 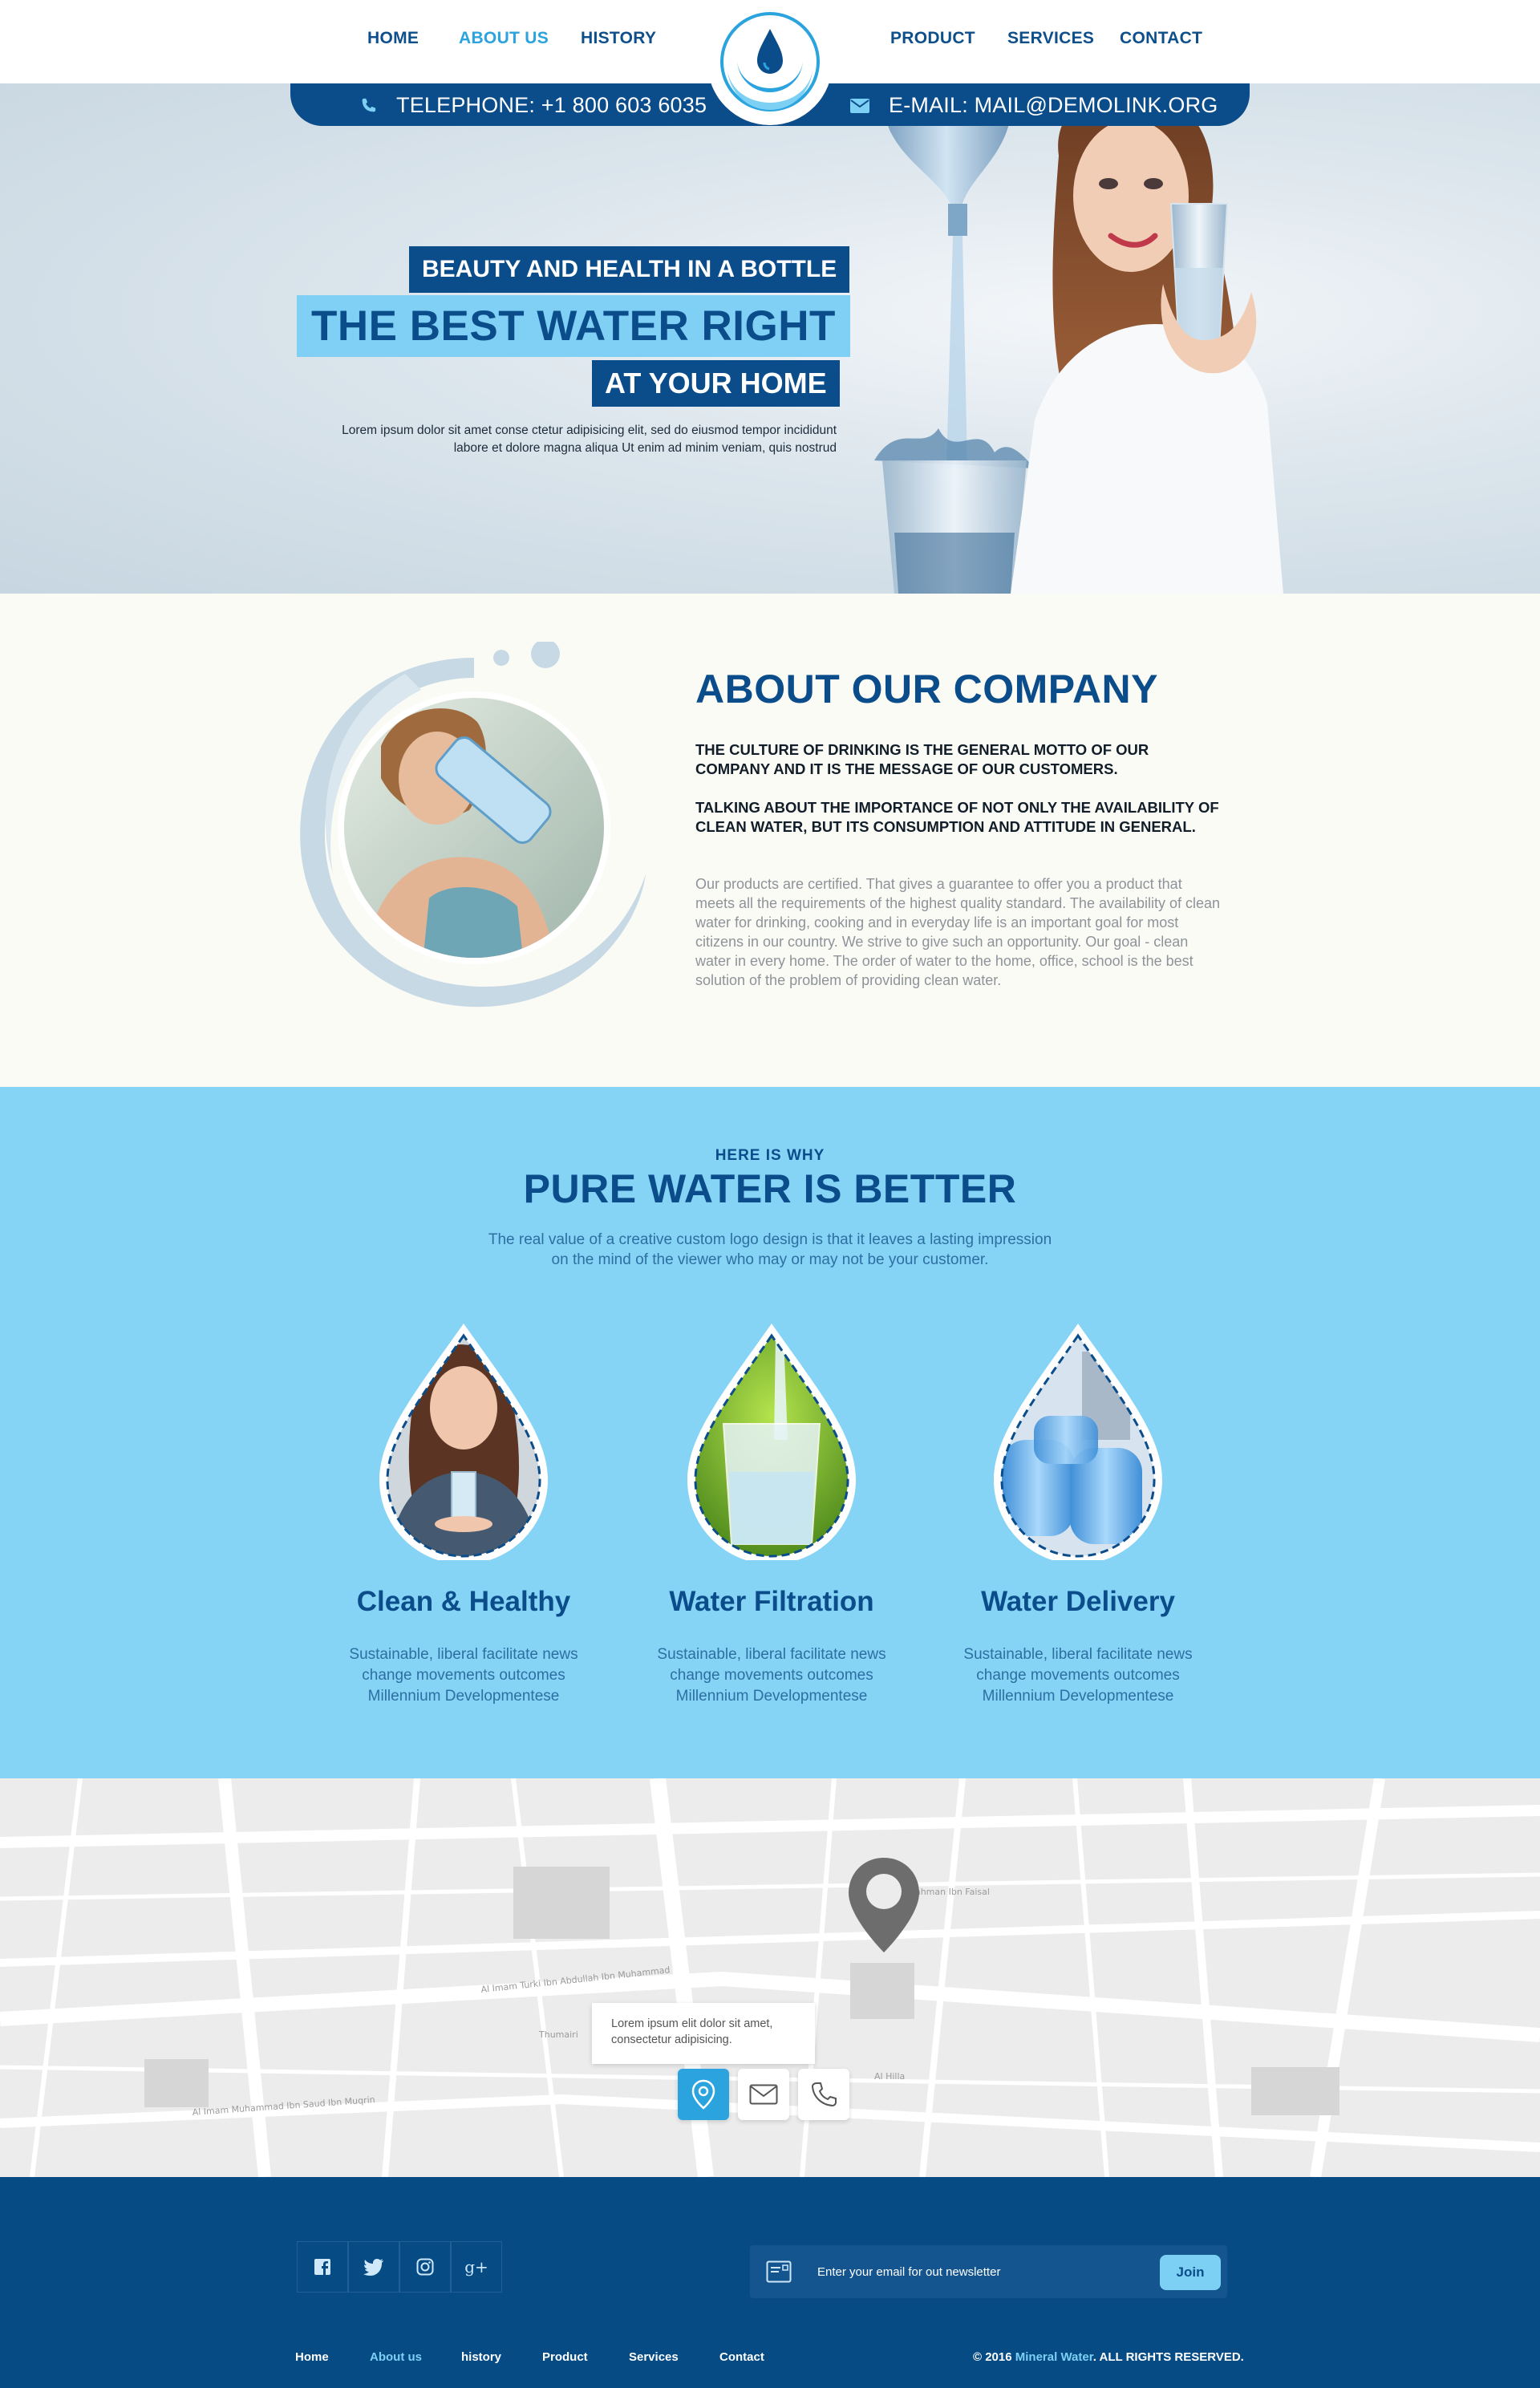 I want to click on hero-headline: THE BEST WATER RIGHT, so click(x=573, y=326).